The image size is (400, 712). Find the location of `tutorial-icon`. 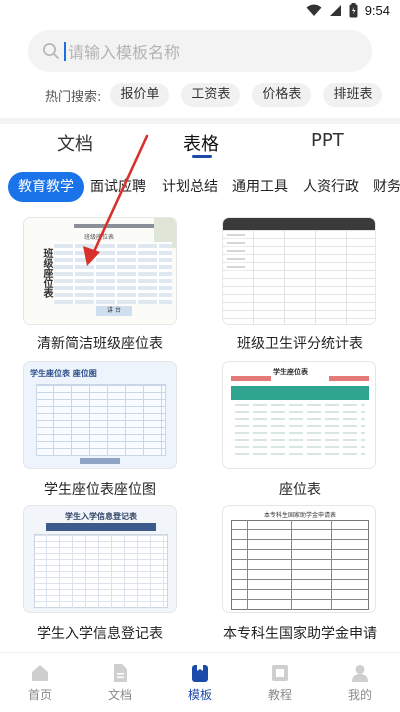

tutorial-icon is located at coordinates (280, 673).